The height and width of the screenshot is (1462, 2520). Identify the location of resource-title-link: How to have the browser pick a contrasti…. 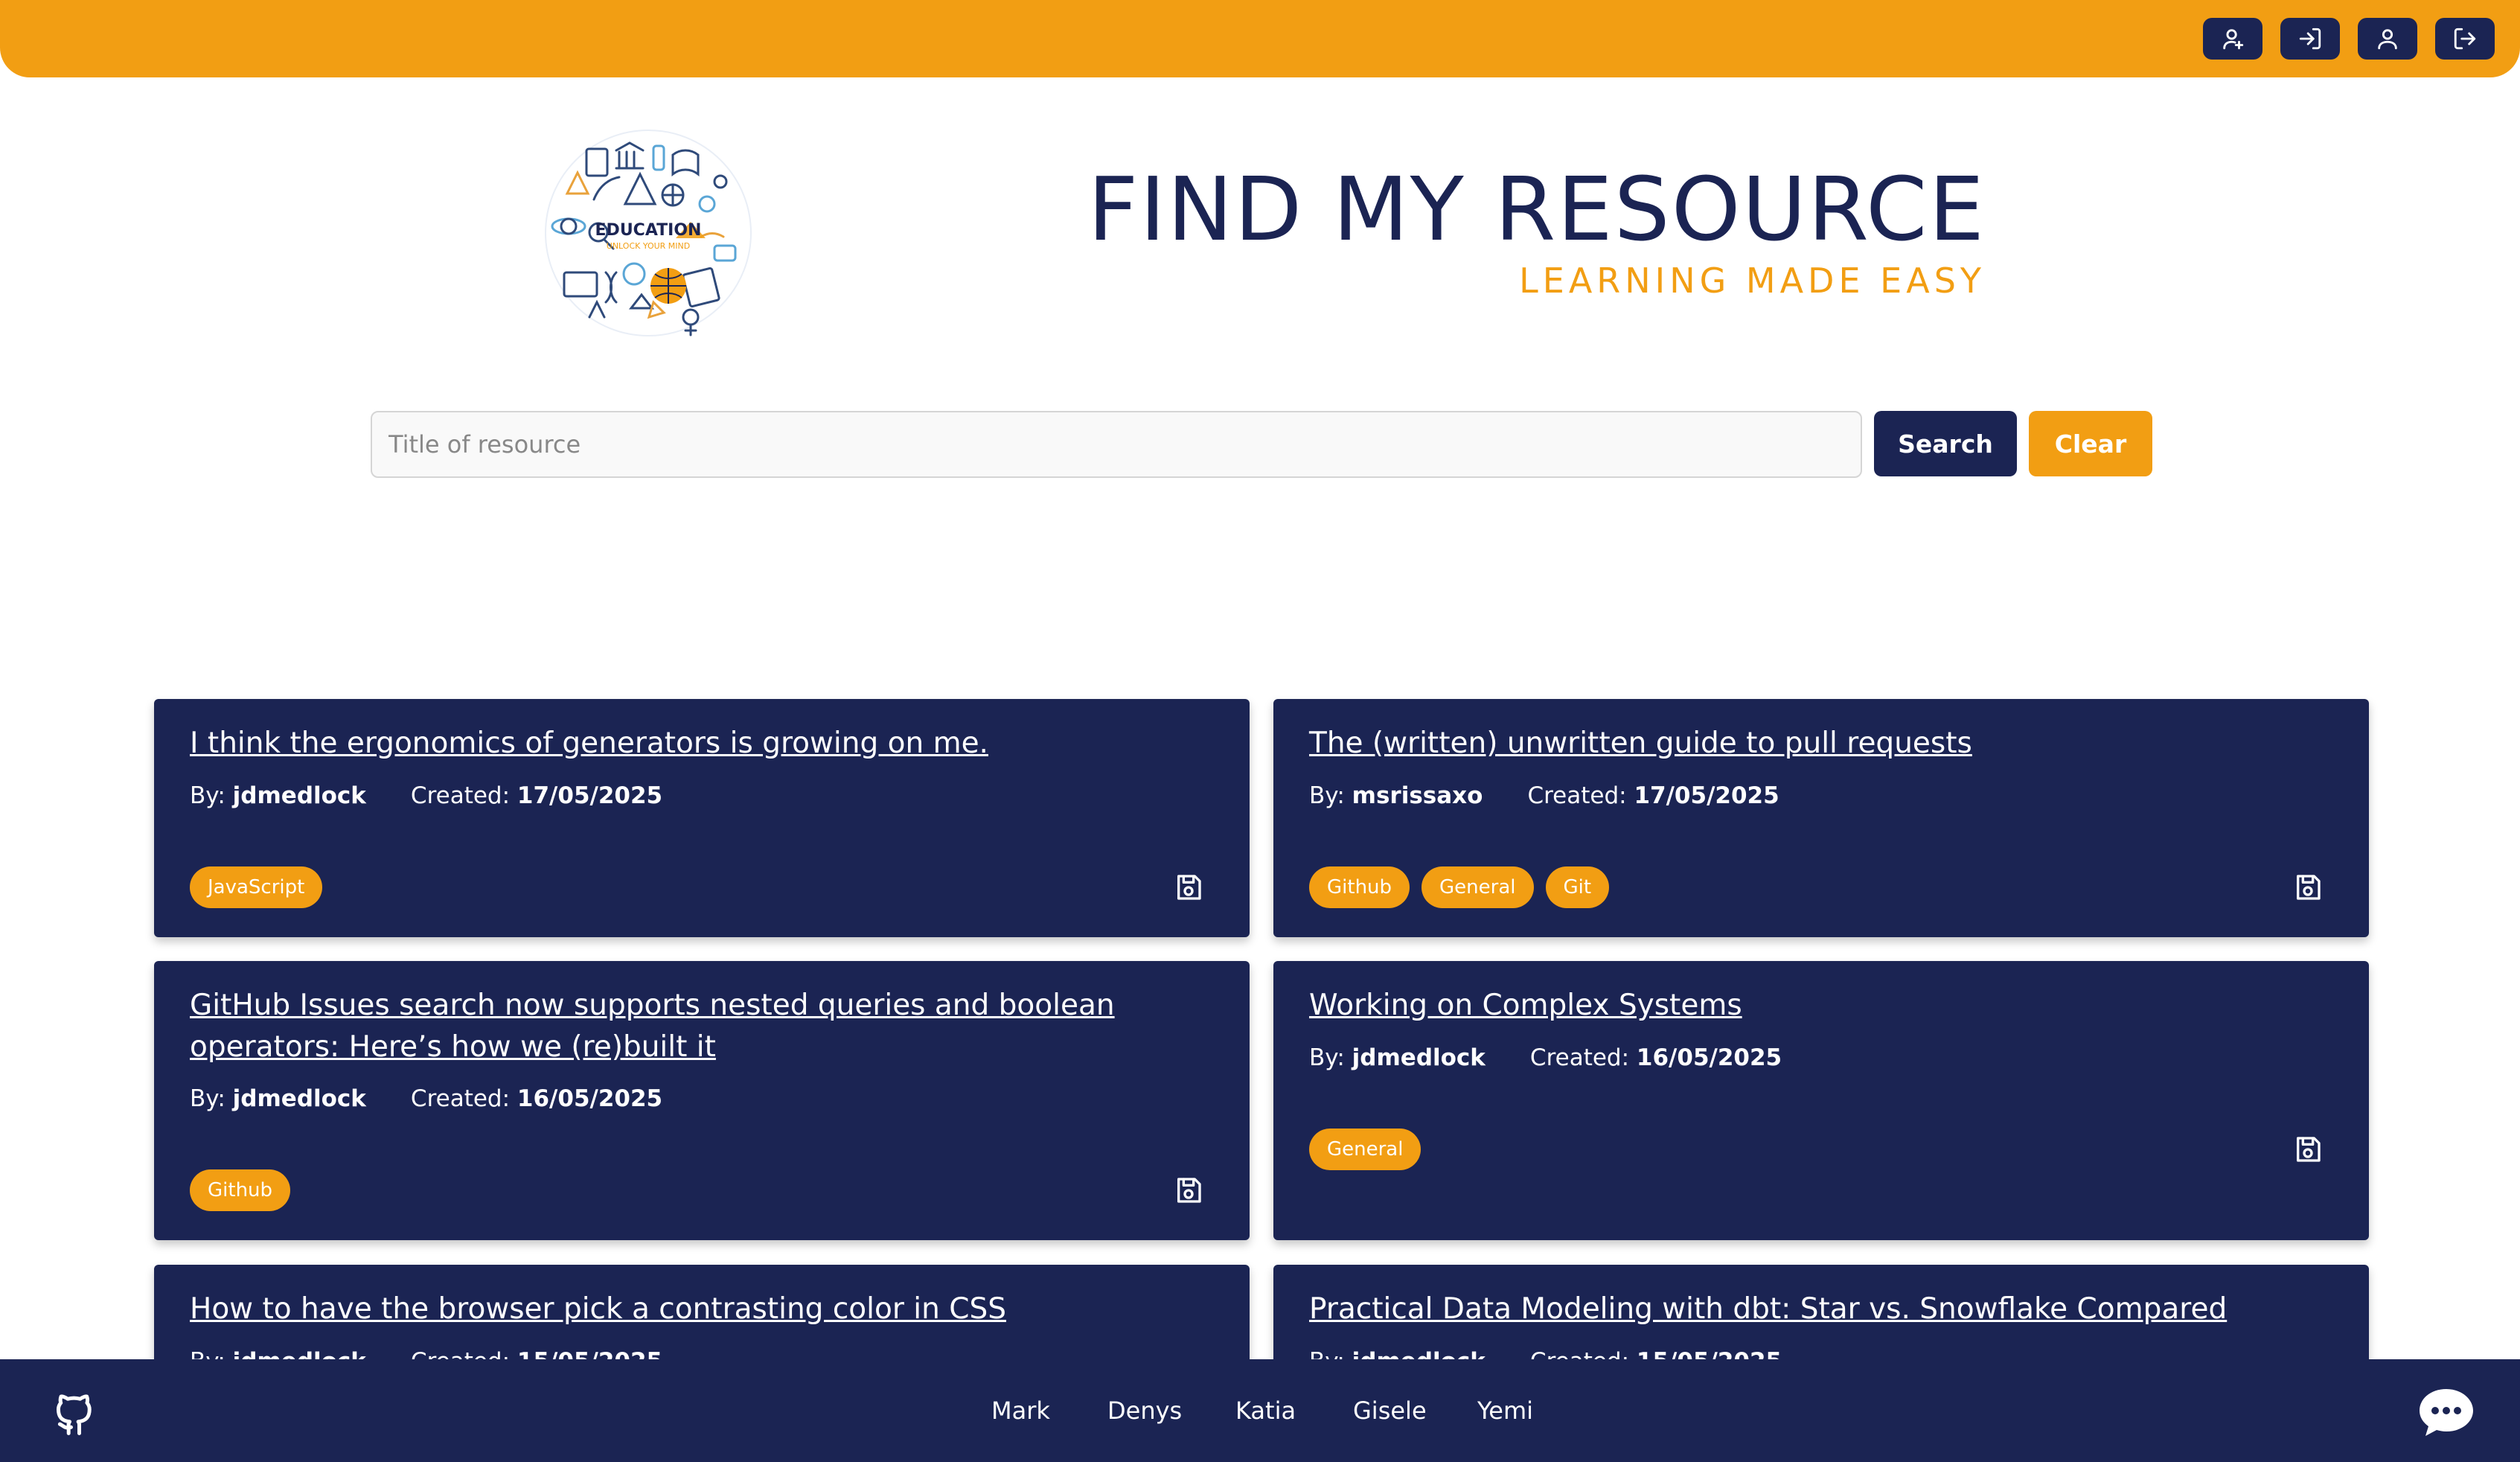
(673, 1309).